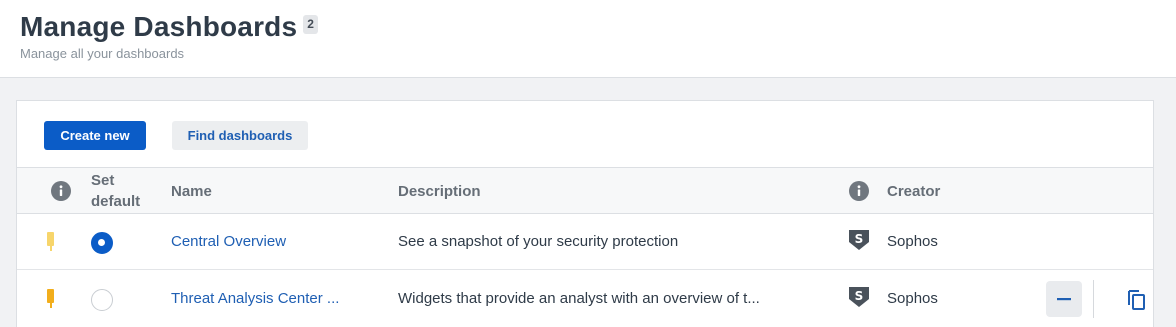  What do you see at coordinates (859, 191) in the screenshot?
I see `creator-info-icon` at bounding box center [859, 191].